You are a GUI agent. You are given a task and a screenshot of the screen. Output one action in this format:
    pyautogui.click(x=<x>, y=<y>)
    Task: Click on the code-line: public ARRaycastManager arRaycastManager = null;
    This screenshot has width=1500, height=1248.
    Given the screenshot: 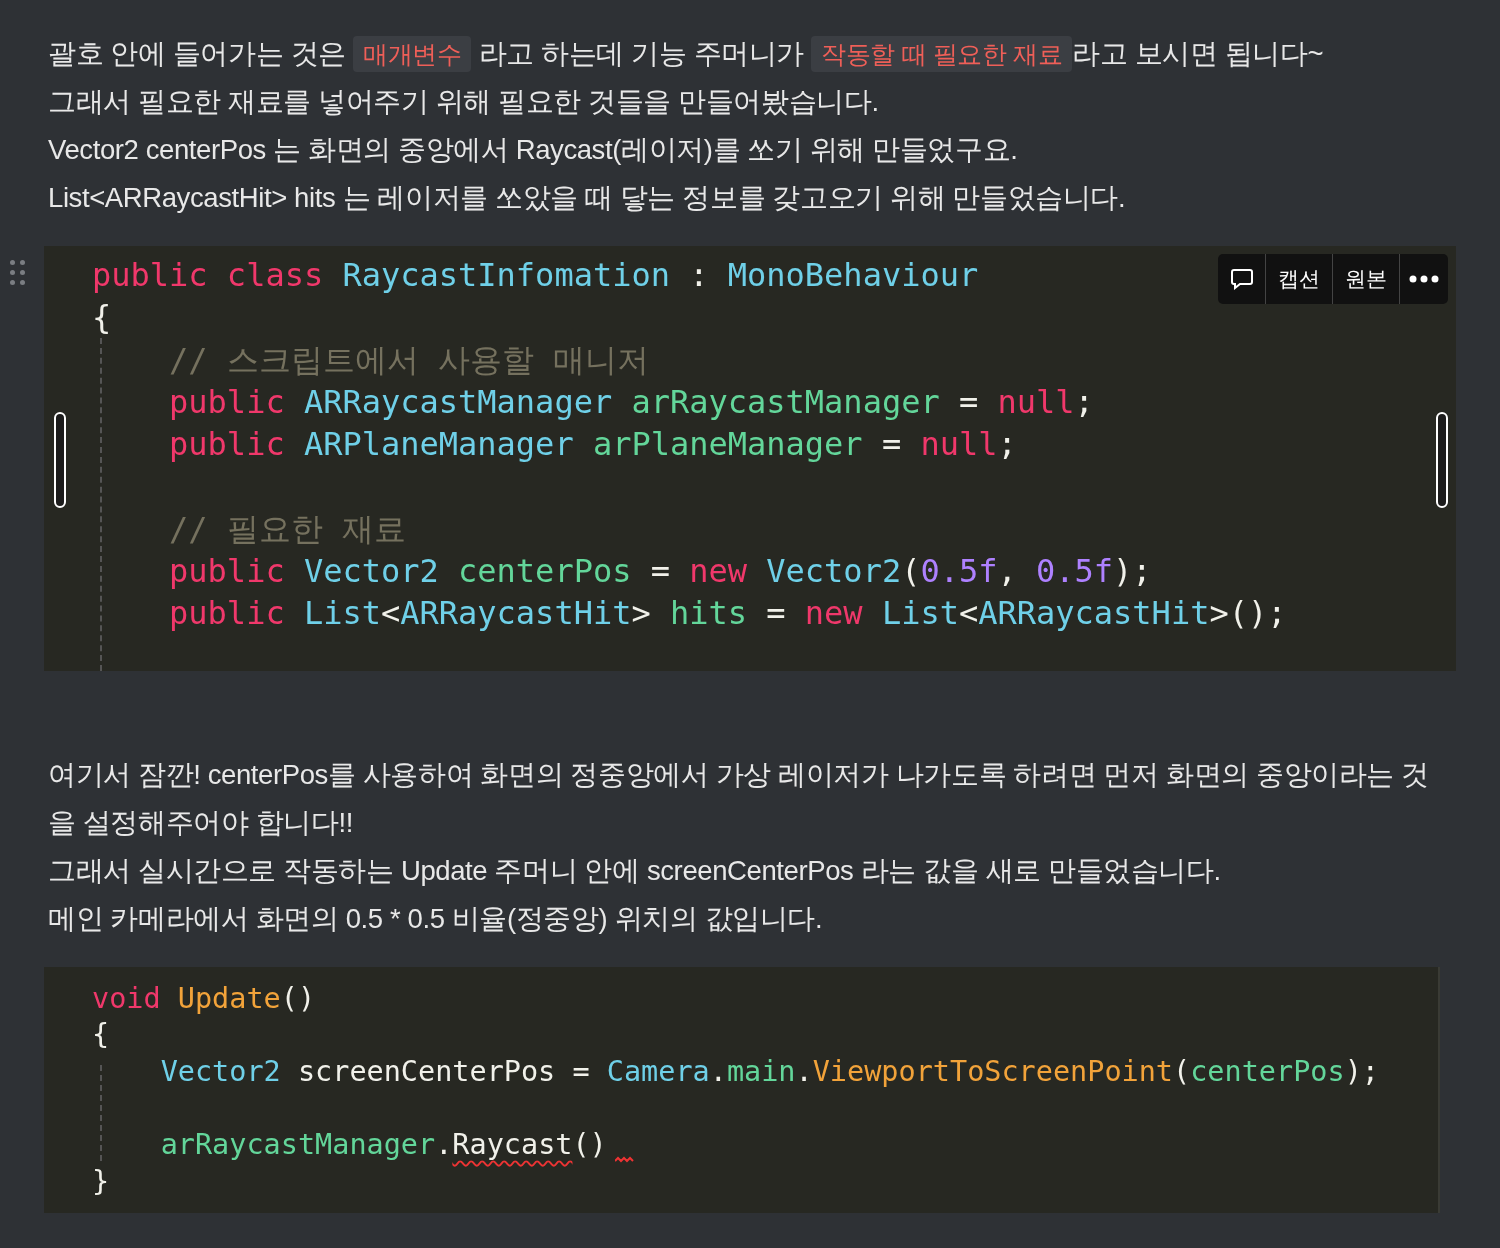 What is the action you would take?
    pyautogui.click(x=631, y=402)
    